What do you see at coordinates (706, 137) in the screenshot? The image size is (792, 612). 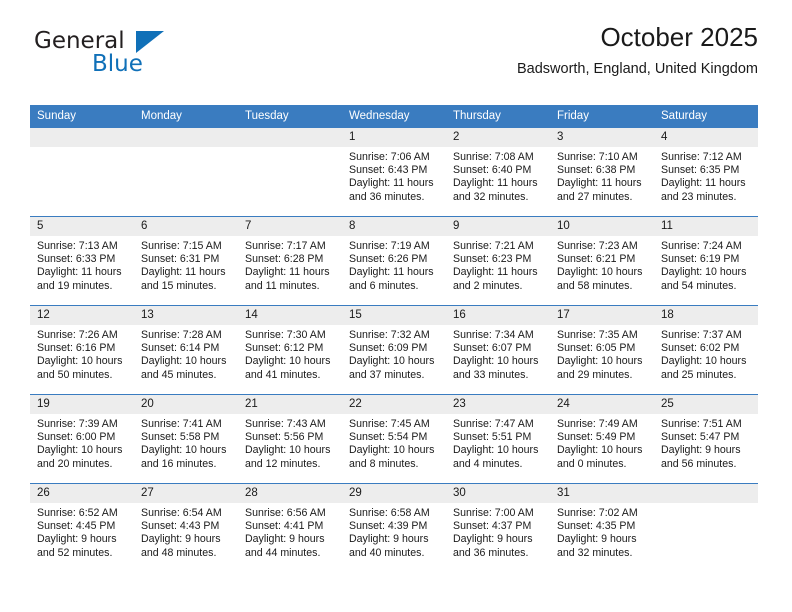 I see `day-number: 4` at bounding box center [706, 137].